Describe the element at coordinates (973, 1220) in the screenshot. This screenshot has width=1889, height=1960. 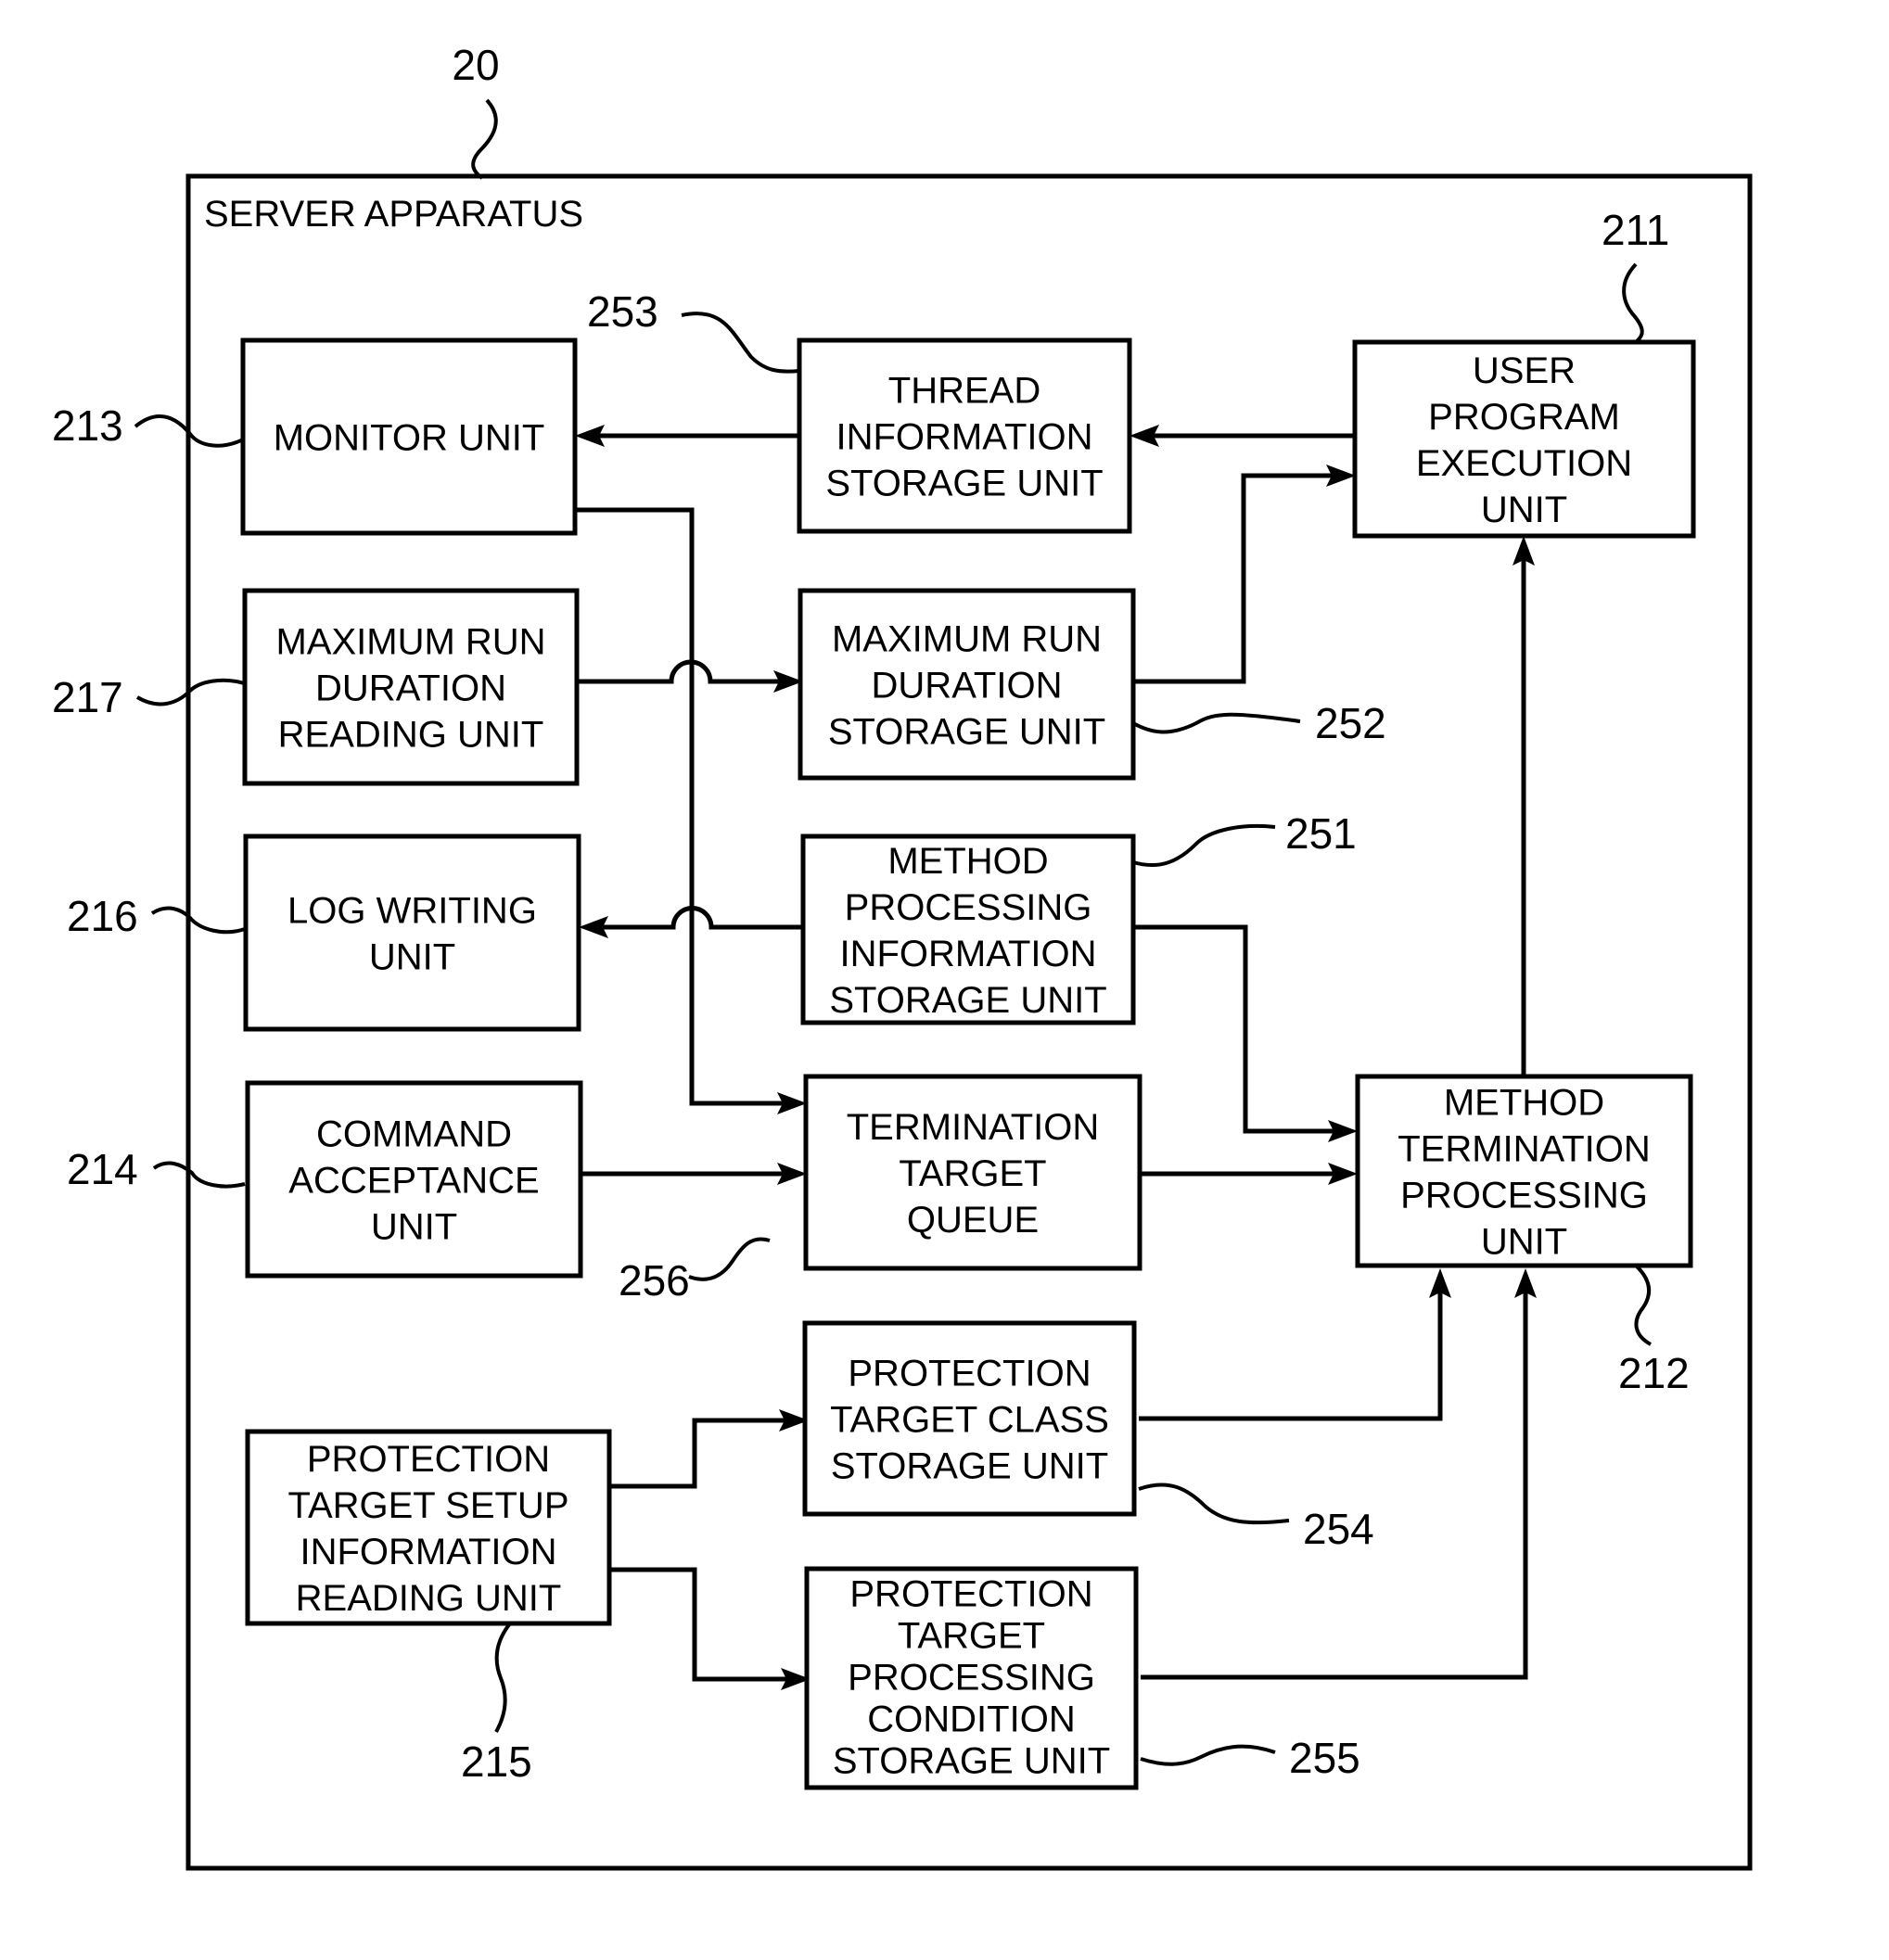
I see `block-label-line: QUEUE` at that location.